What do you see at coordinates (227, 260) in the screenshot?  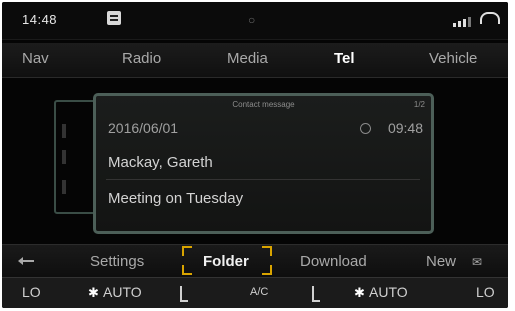 I see `selection-frame` at bounding box center [227, 260].